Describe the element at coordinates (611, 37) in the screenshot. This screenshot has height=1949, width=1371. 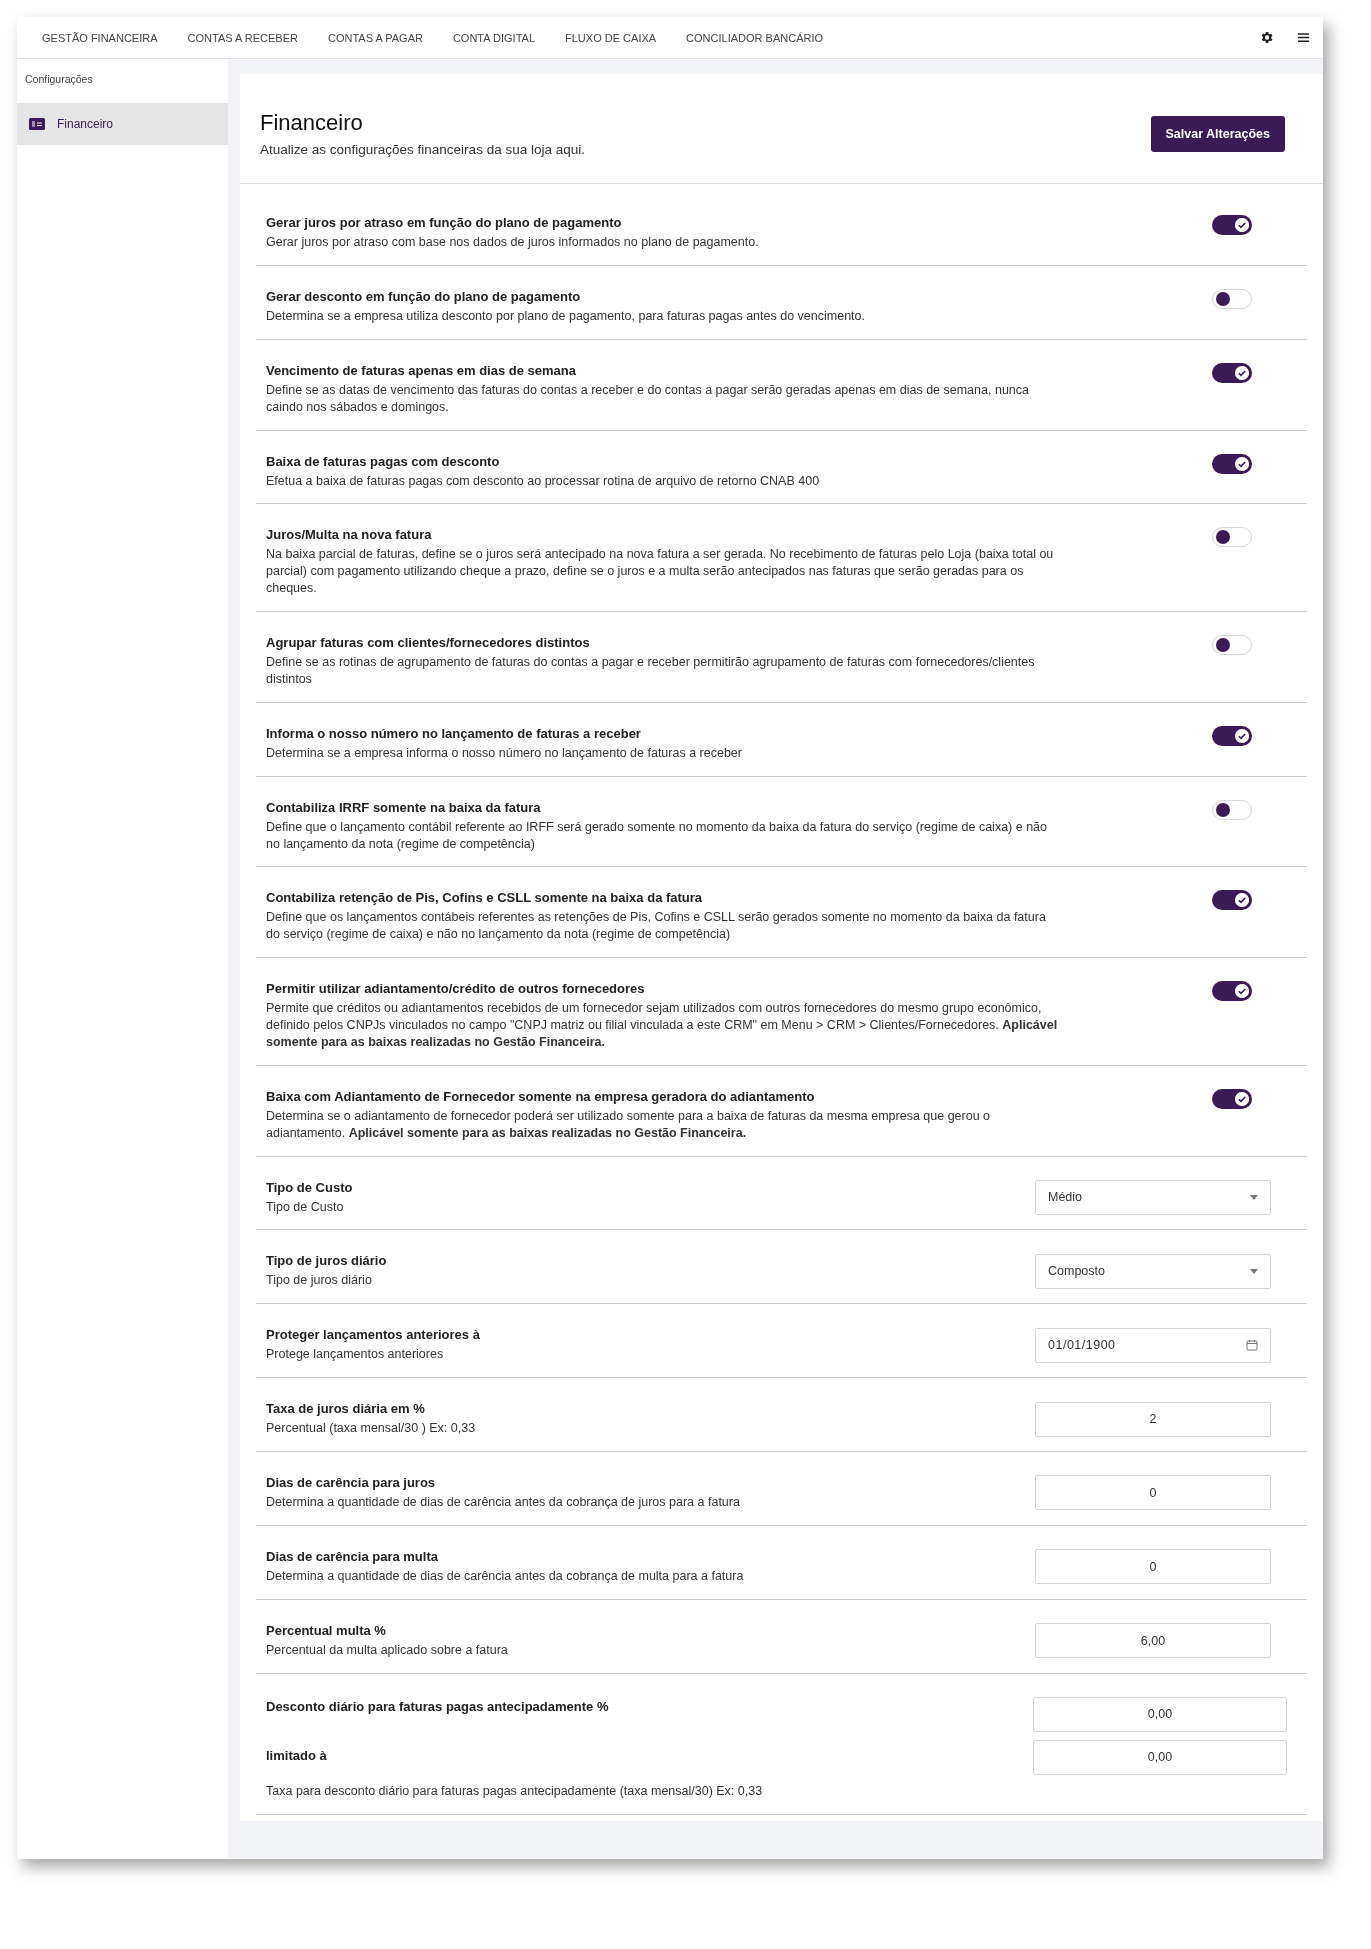
I see `nav-tab: FLUXO DE CAIXA` at that location.